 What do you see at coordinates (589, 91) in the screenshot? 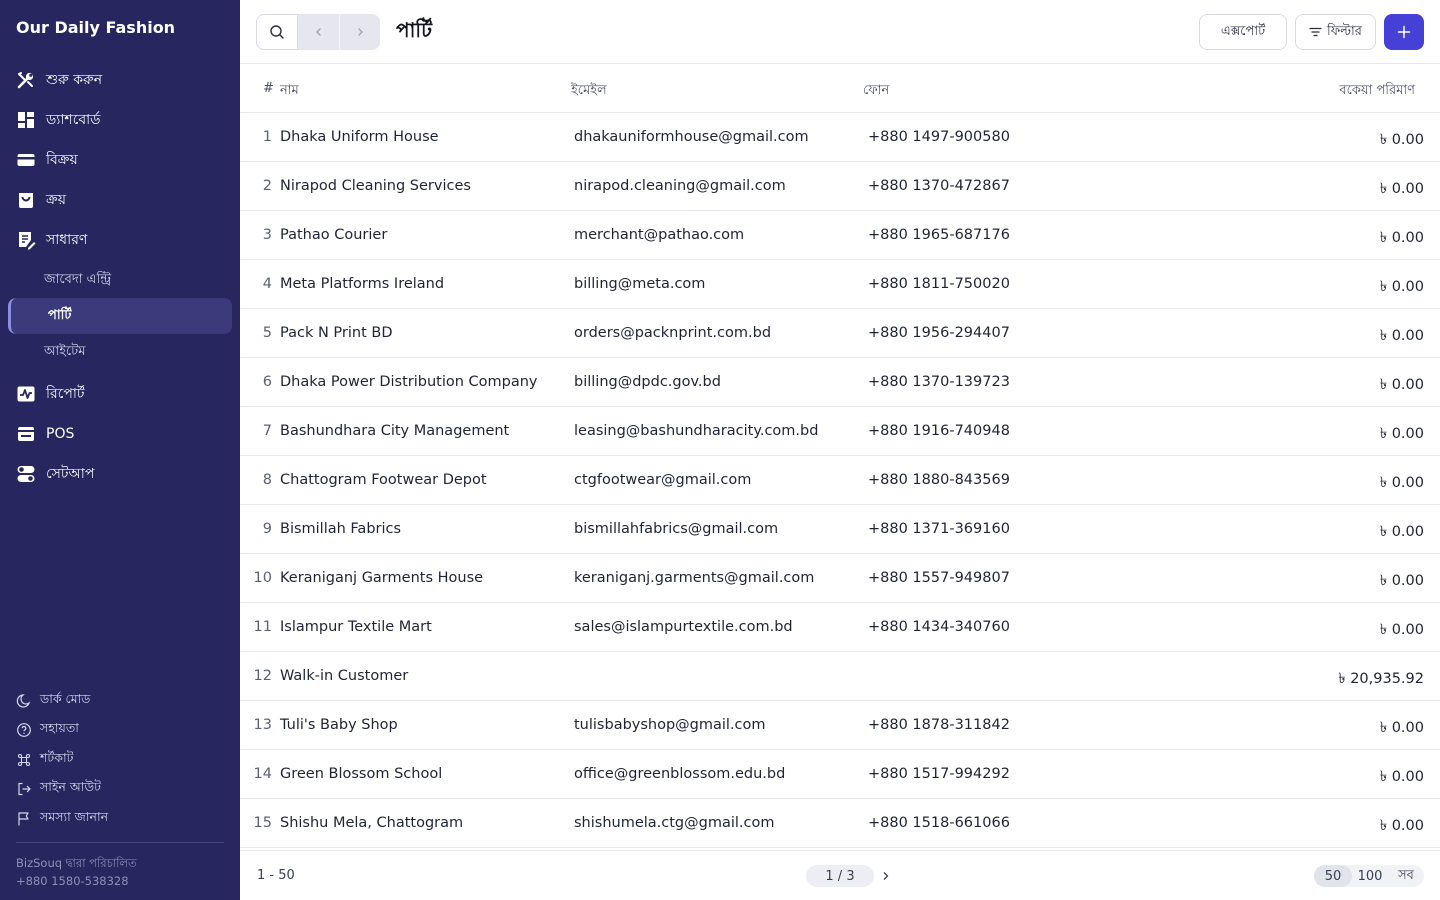
I see `column-header-email: ইমেইল` at bounding box center [589, 91].